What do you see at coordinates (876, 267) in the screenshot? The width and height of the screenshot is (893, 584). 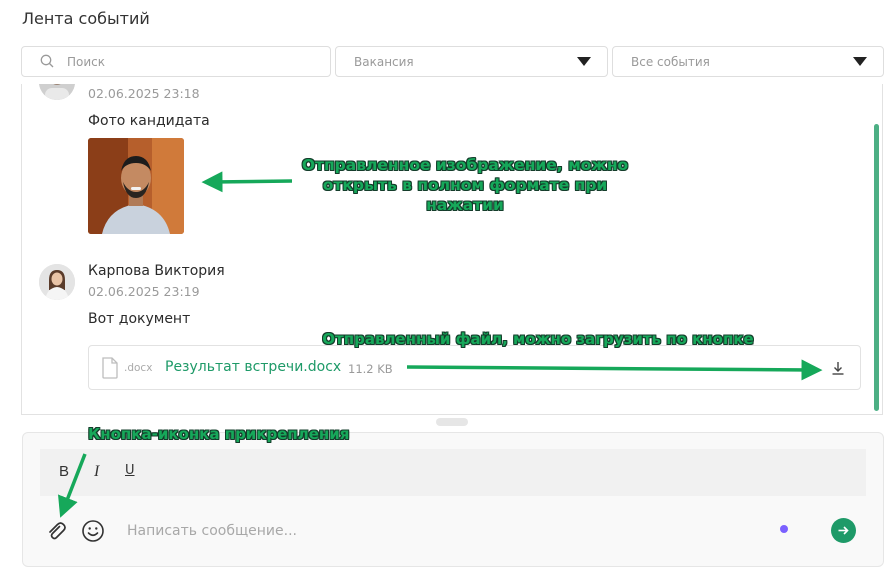 I see `feed-scrollbar` at bounding box center [876, 267].